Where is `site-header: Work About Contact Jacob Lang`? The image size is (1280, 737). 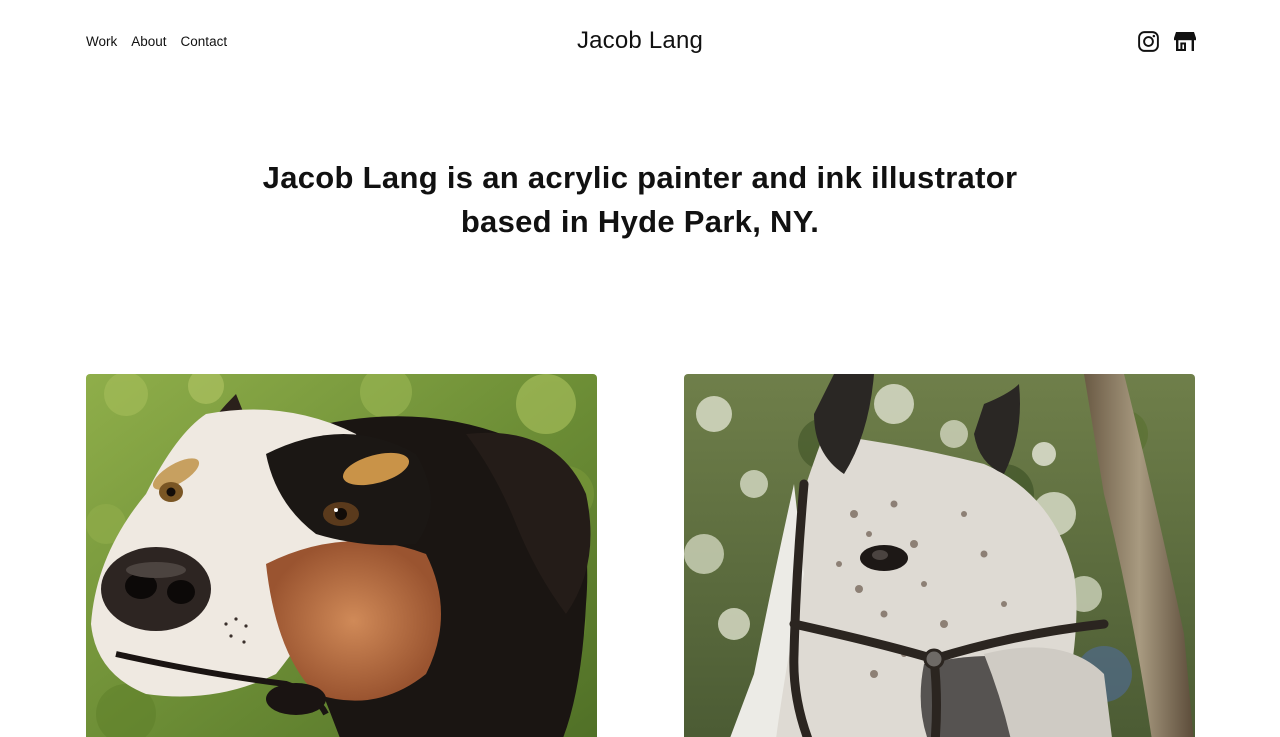
site-header: Work About Contact Jacob Lang is located at coordinates (640, 42).